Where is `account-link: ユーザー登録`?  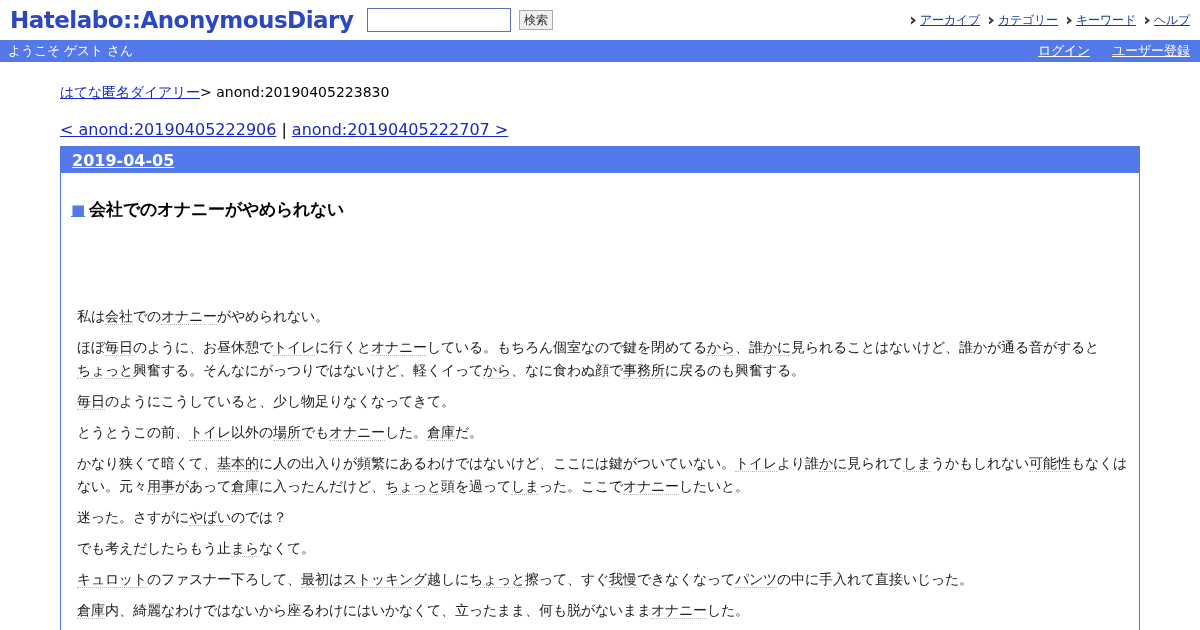
account-link: ユーザー登録 is located at coordinates (1151, 51).